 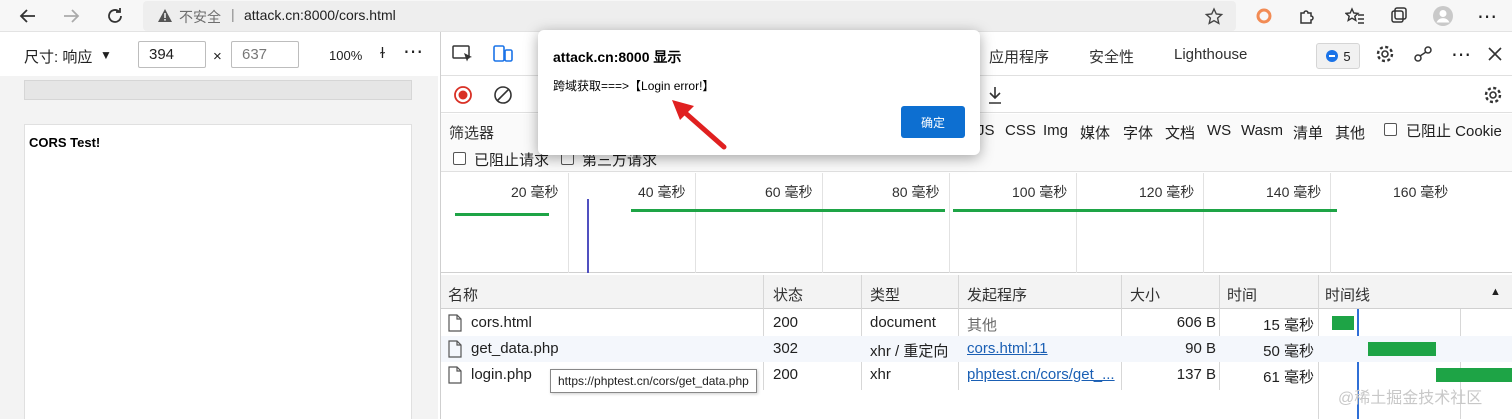 What do you see at coordinates (471, 132) in the screenshot?
I see `filter-input: 筛选器` at bounding box center [471, 132].